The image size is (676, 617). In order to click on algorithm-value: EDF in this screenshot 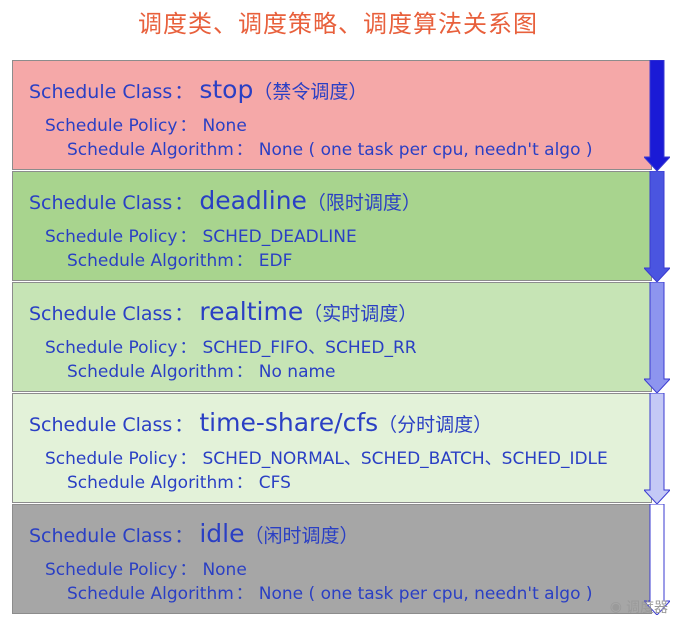, I will do `click(275, 261)`.